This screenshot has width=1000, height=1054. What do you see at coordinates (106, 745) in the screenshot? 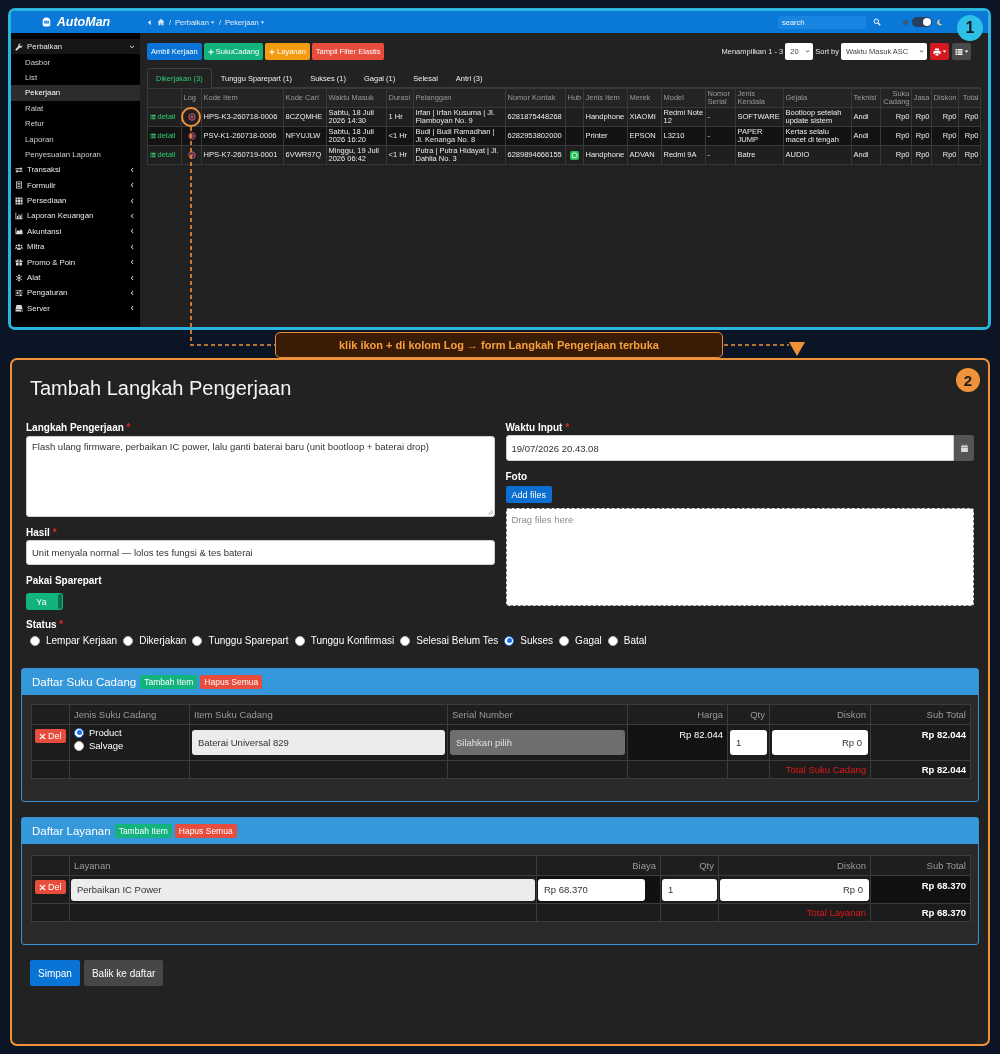
I see `radio-label: Salvage` at bounding box center [106, 745].